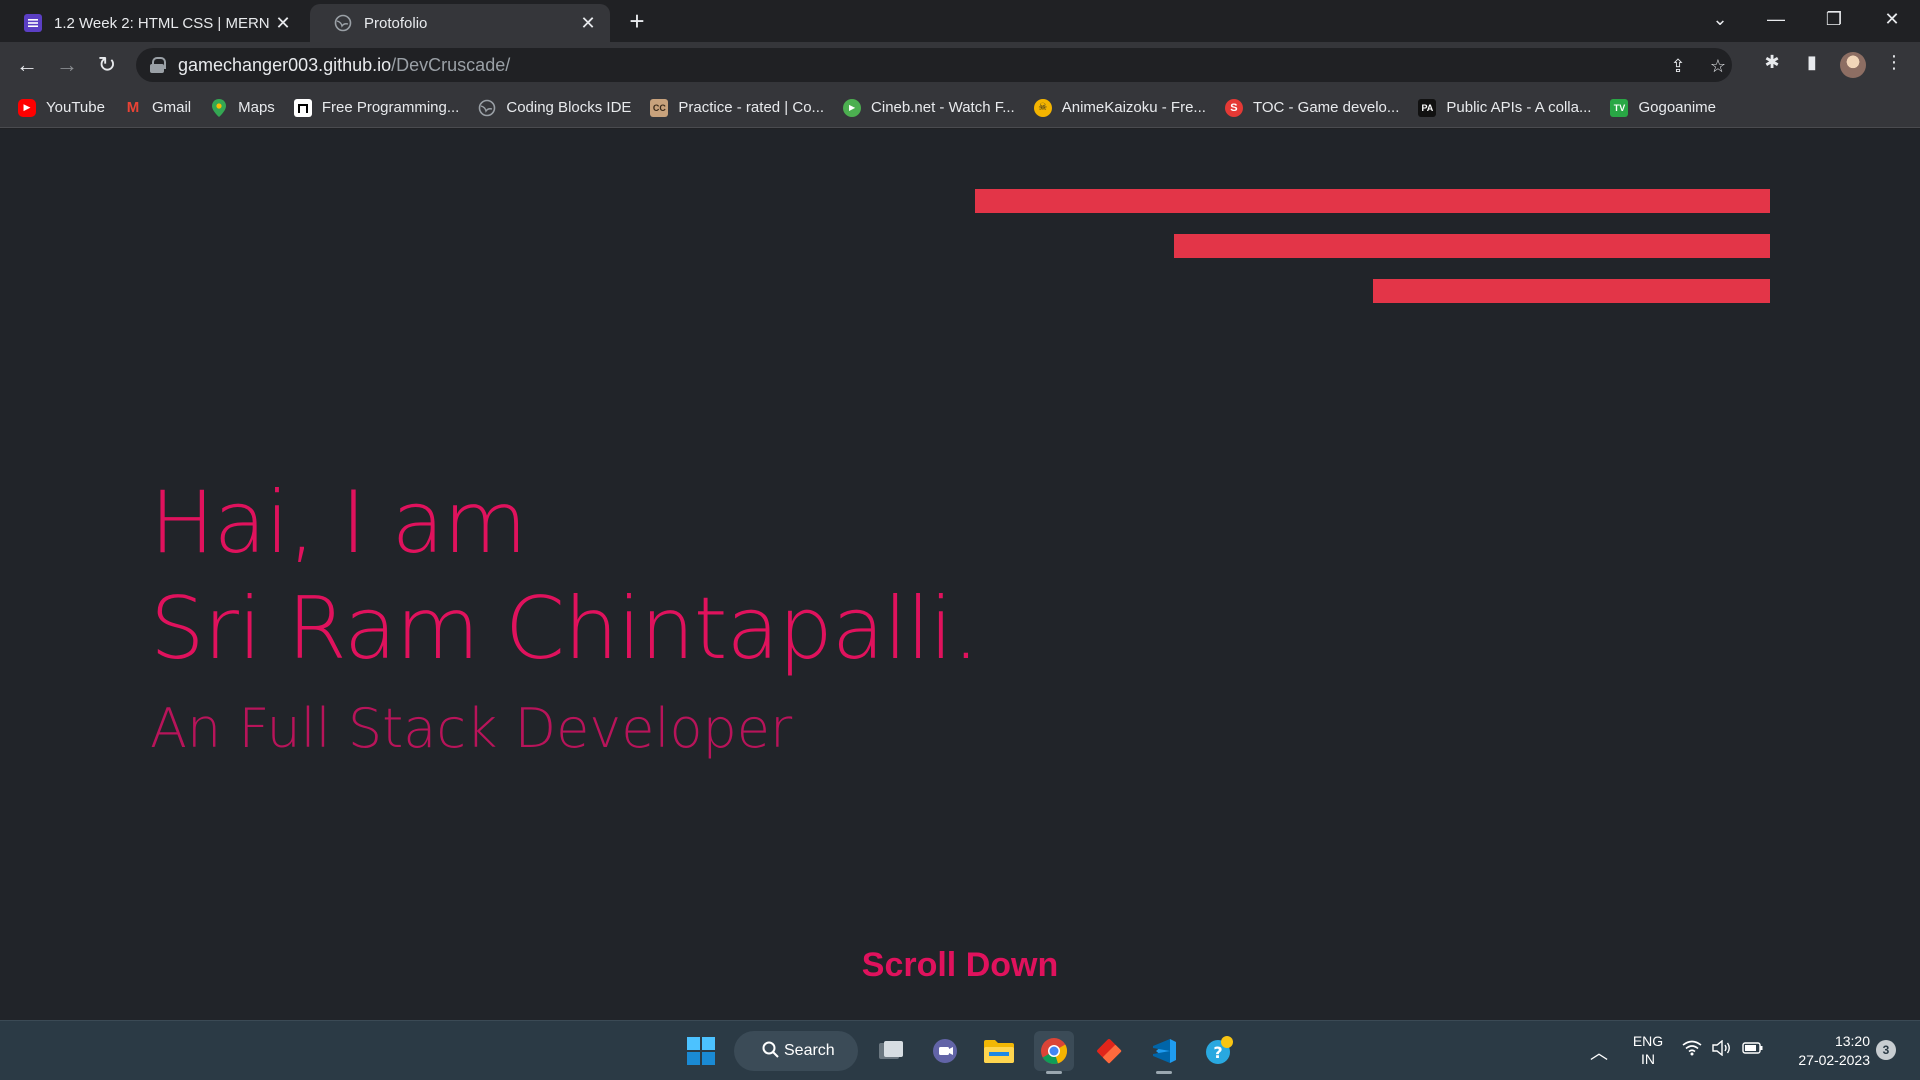 The height and width of the screenshot is (1080, 1920). What do you see at coordinates (171, 107) in the screenshot?
I see `bookmark-label: Gmail` at bounding box center [171, 107].